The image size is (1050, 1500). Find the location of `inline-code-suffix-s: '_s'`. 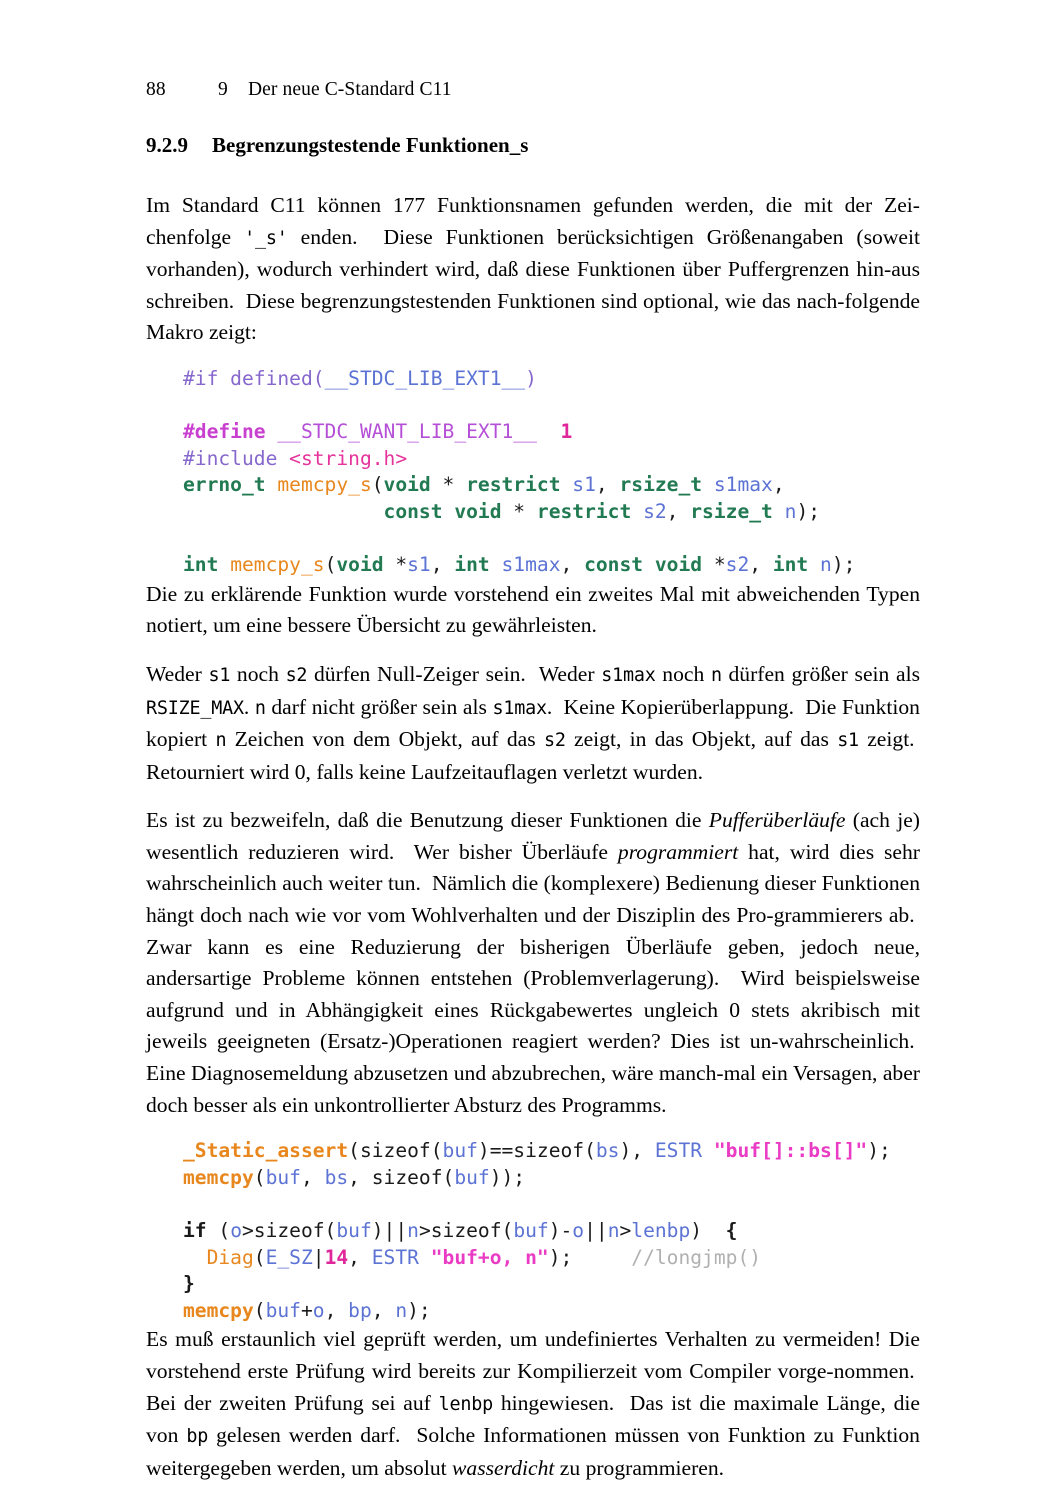

inline-code-suffix-s: '_s' is located at coordinates (266, 238).